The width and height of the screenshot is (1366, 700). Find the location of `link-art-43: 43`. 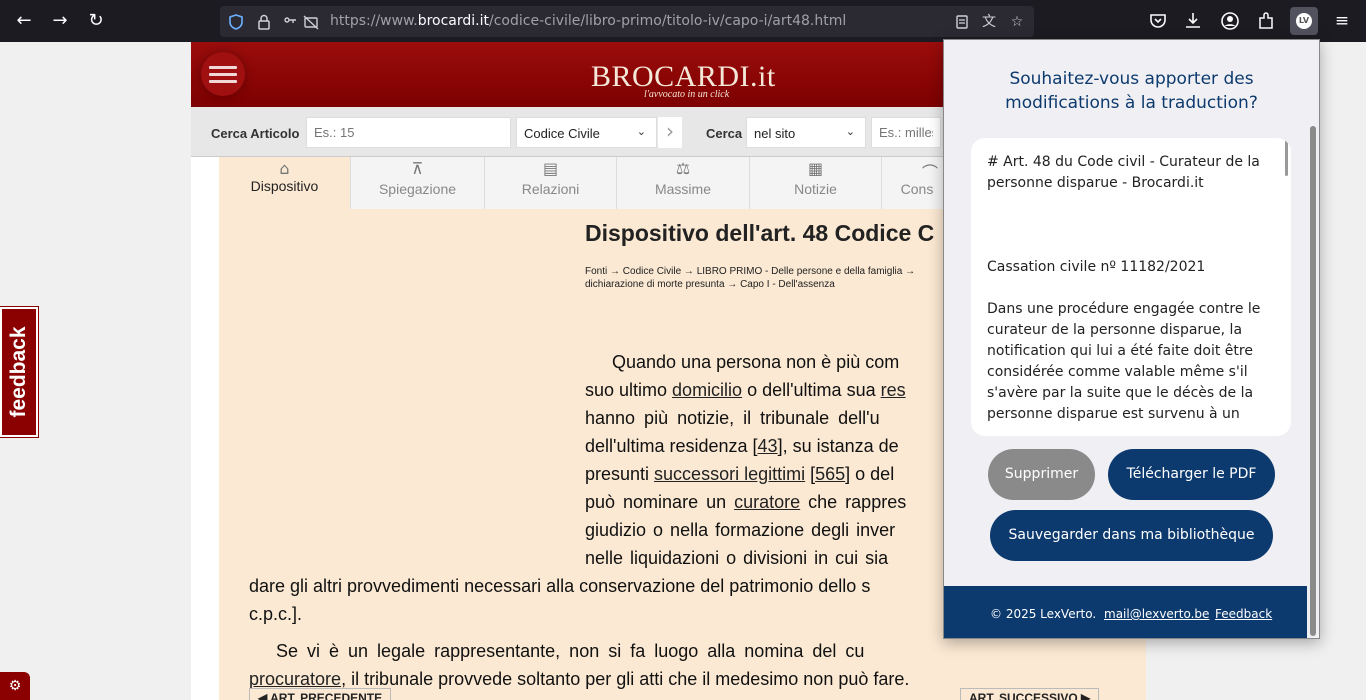

link-art-43: 43 is located at coordinates (768, 446).